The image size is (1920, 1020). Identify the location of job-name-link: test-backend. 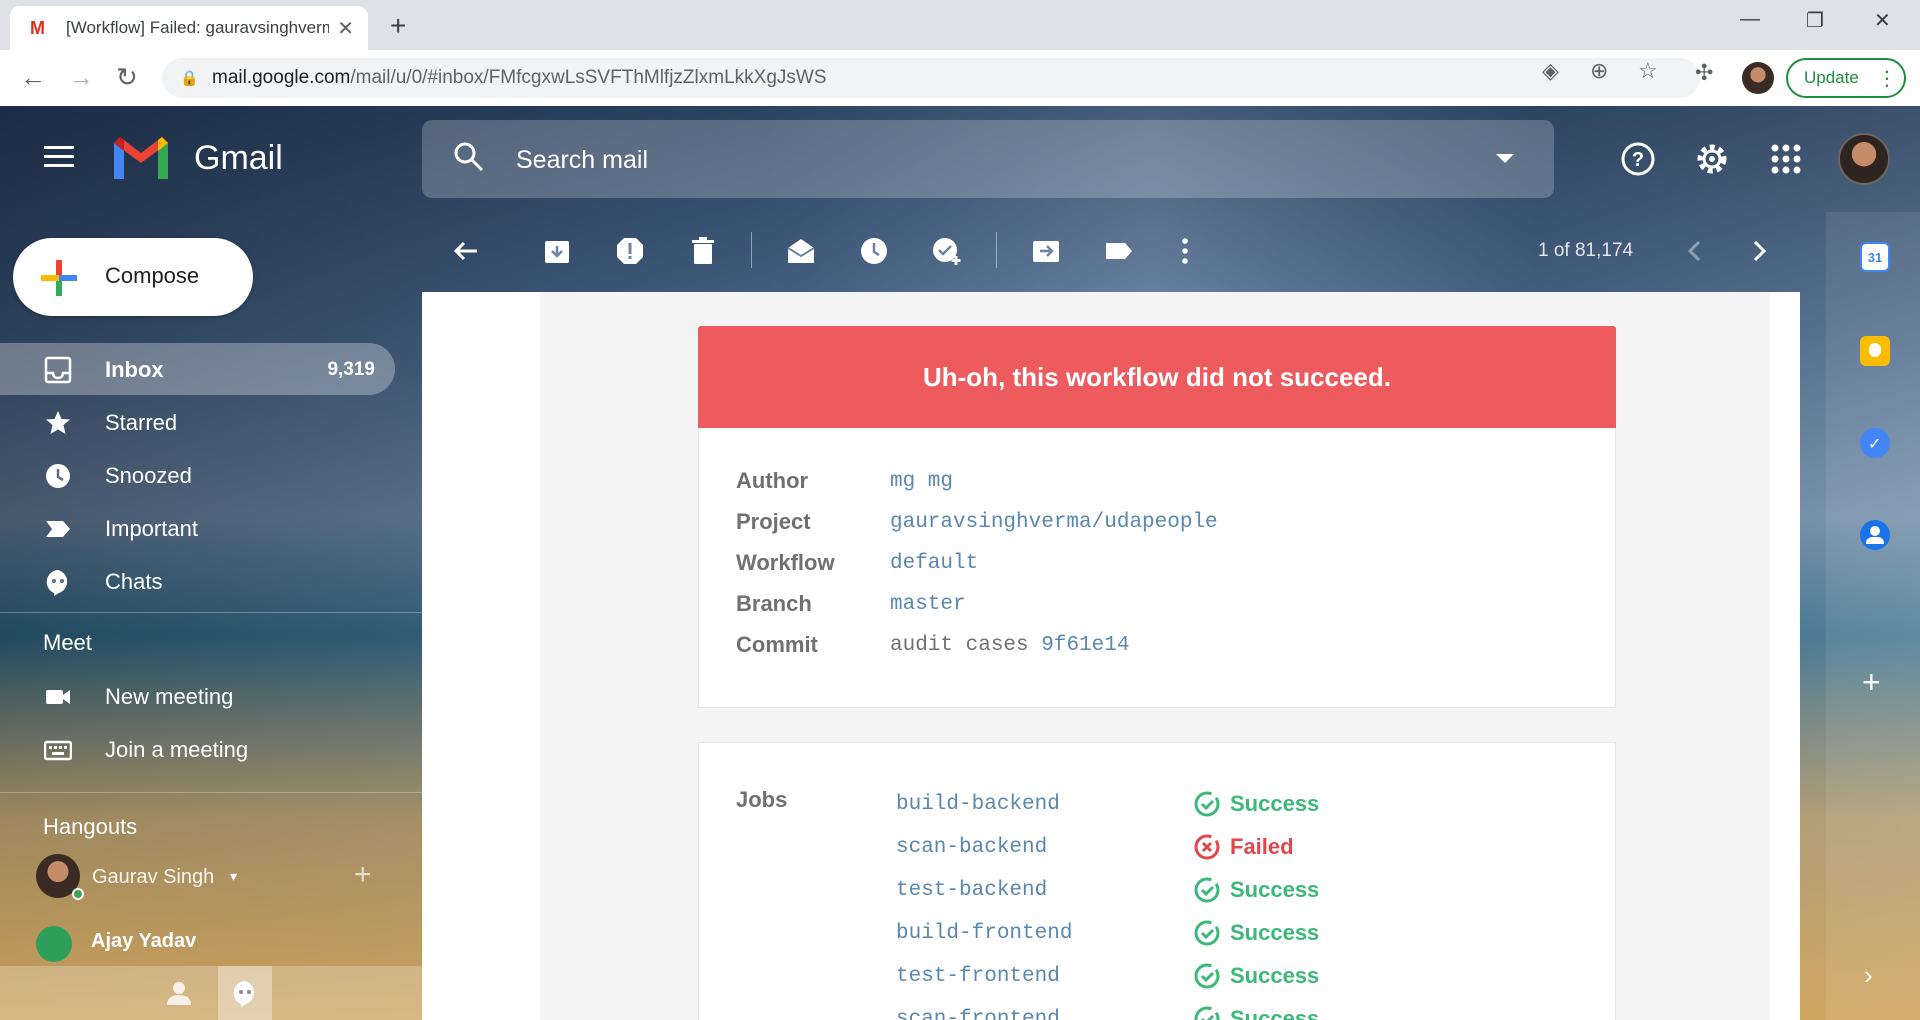
(1045, 890).